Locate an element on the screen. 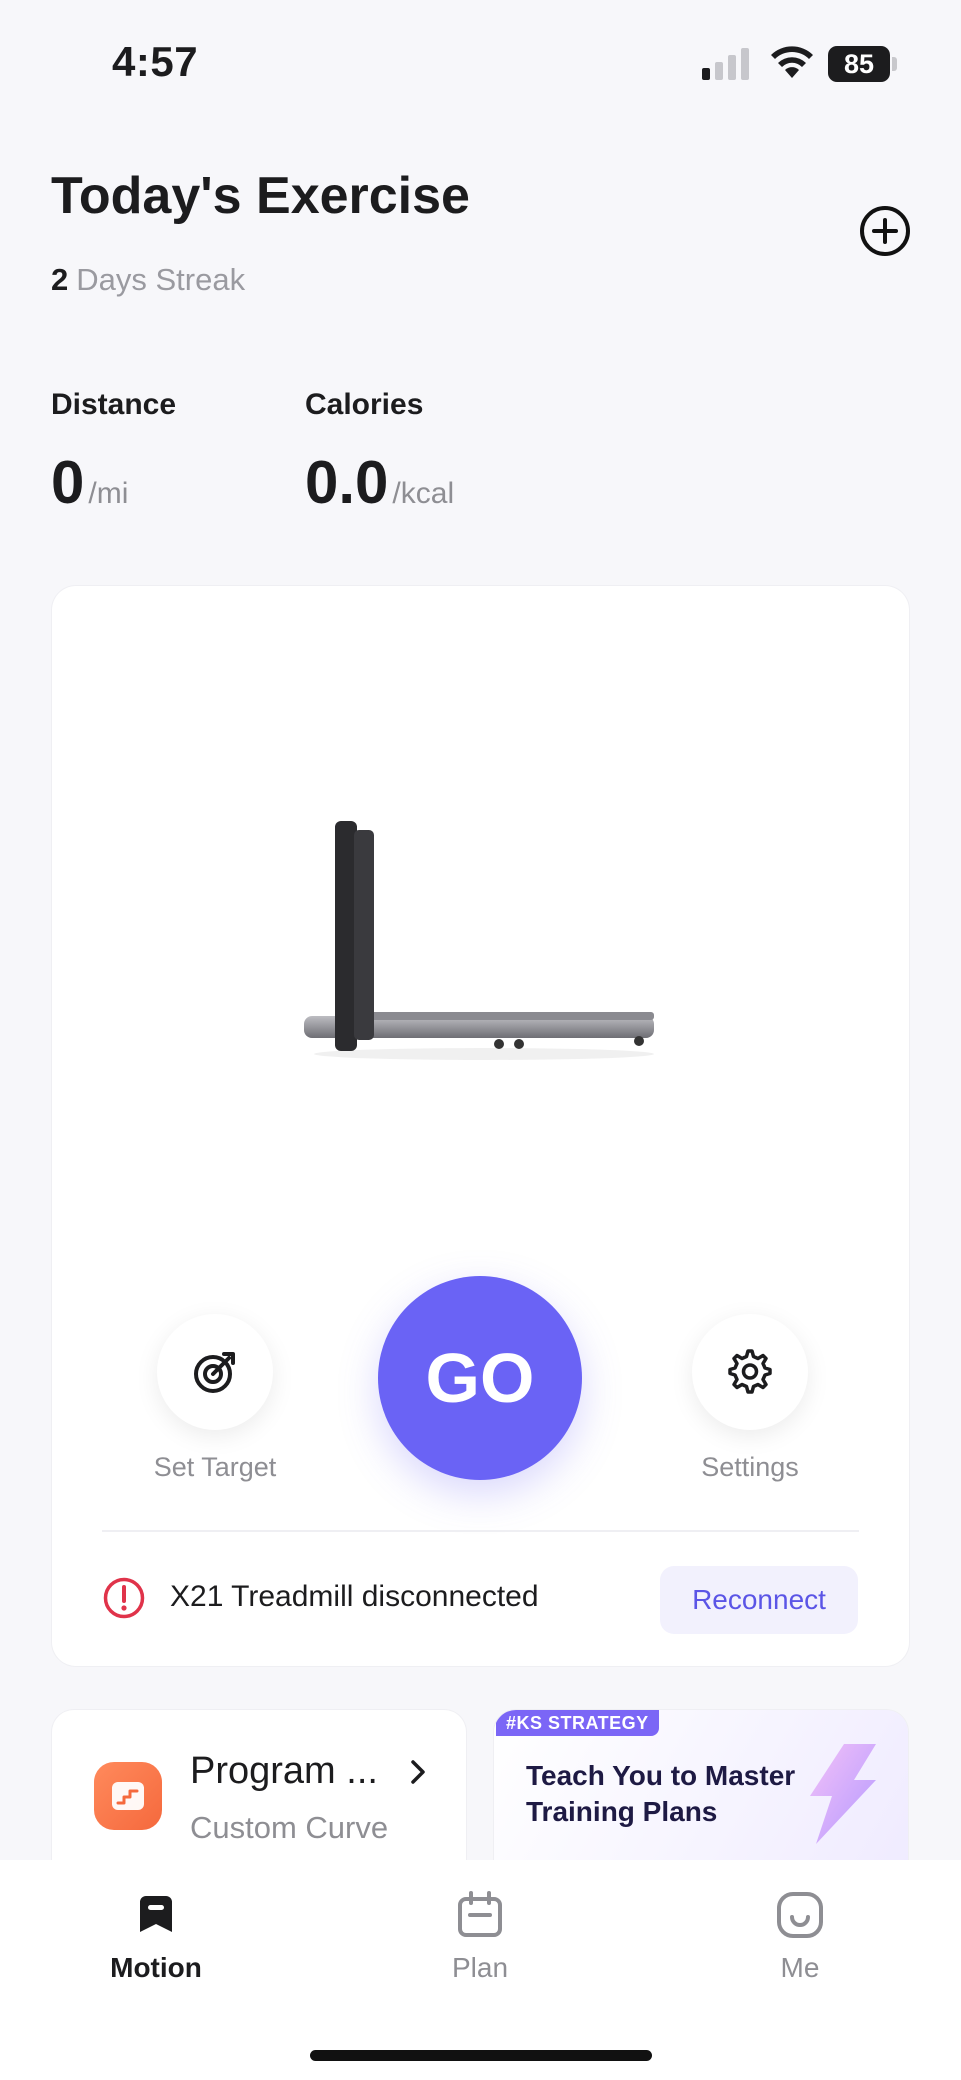 This screenshot has height=2080, width=961. settings-label: Settings is located at coordinates (750, 1467).